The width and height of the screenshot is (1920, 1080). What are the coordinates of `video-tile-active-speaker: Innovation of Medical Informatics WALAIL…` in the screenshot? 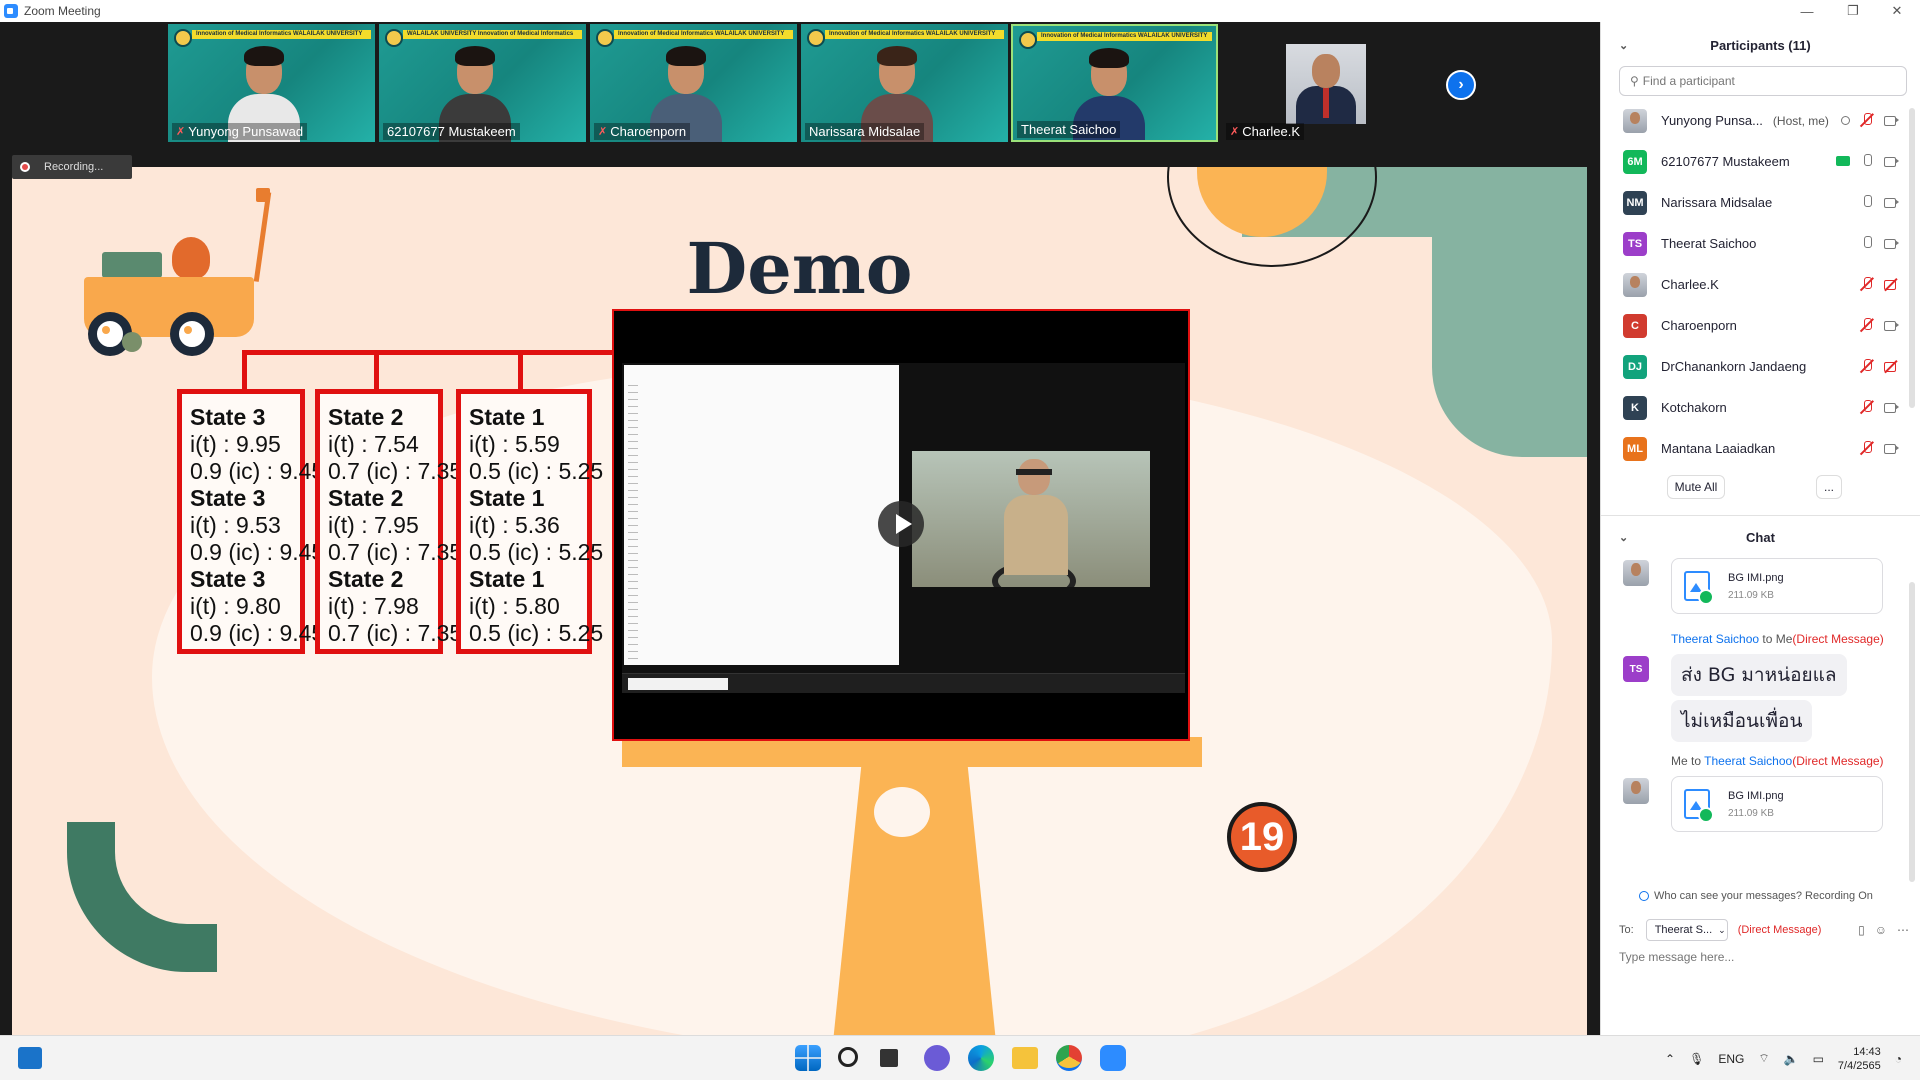 It's located at (1114, 83).